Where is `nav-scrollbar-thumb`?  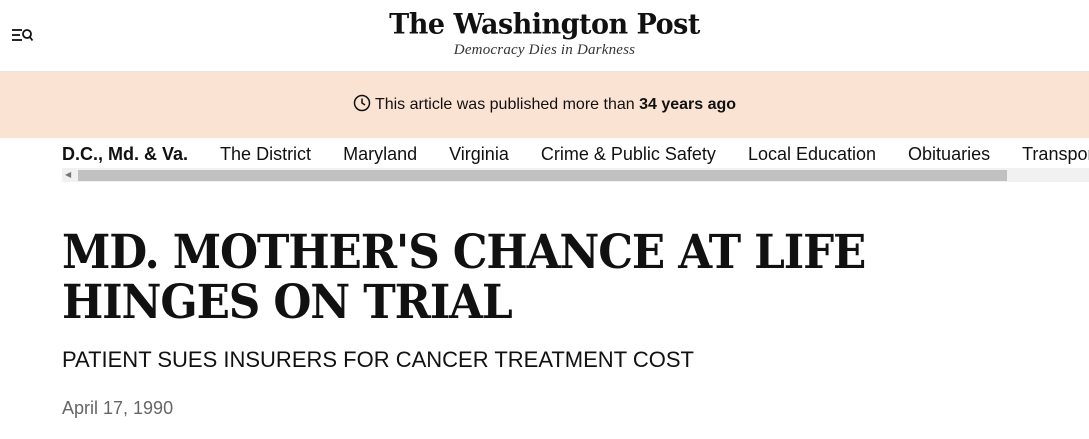 nav-scrollbar-thumb is located at coordinates (542, 175).